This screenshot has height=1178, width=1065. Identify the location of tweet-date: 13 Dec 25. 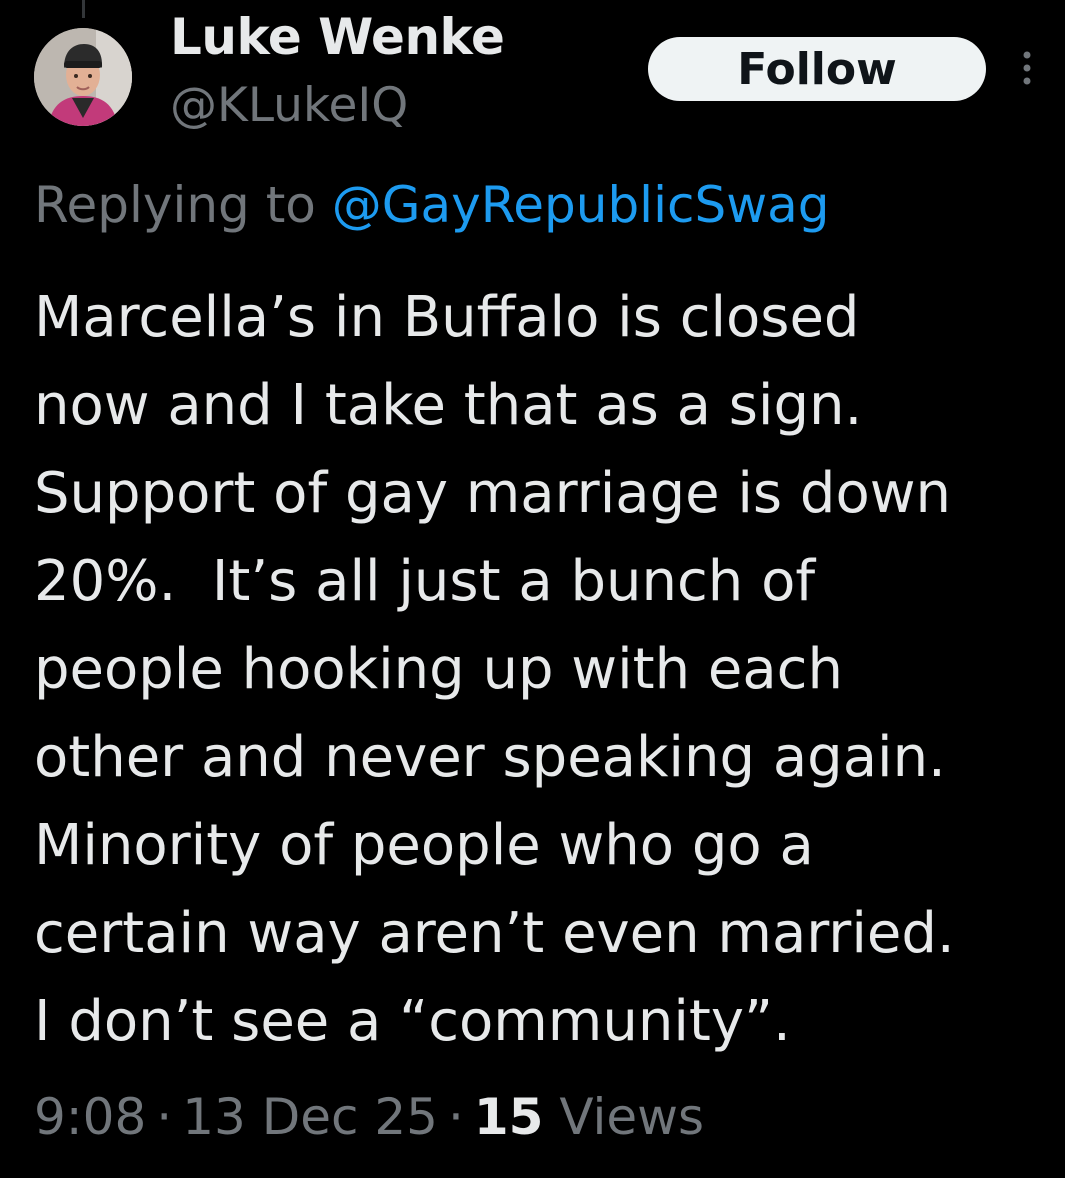
(310, 1117).